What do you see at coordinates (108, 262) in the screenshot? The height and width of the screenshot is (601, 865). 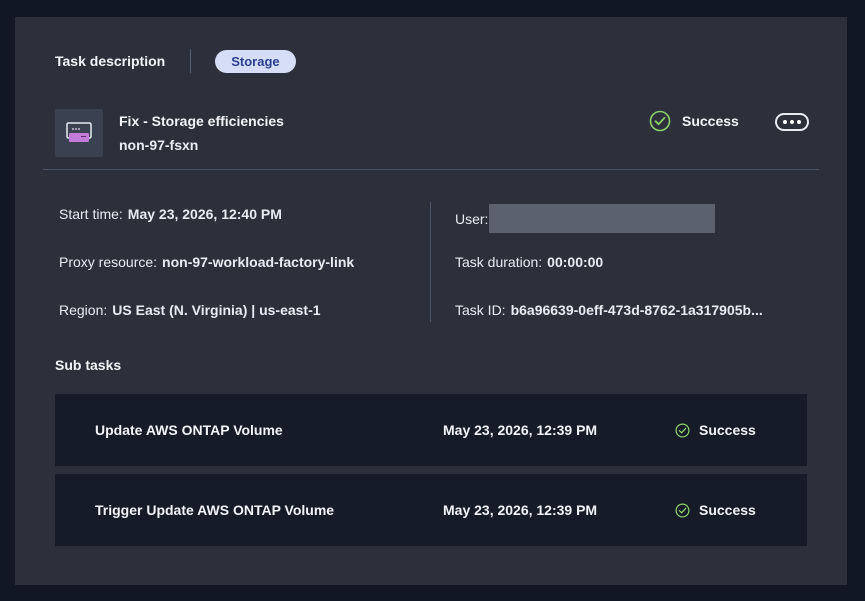 I see `proxy-resource-label: Proxy resource:` at bounding box center [108, 262].